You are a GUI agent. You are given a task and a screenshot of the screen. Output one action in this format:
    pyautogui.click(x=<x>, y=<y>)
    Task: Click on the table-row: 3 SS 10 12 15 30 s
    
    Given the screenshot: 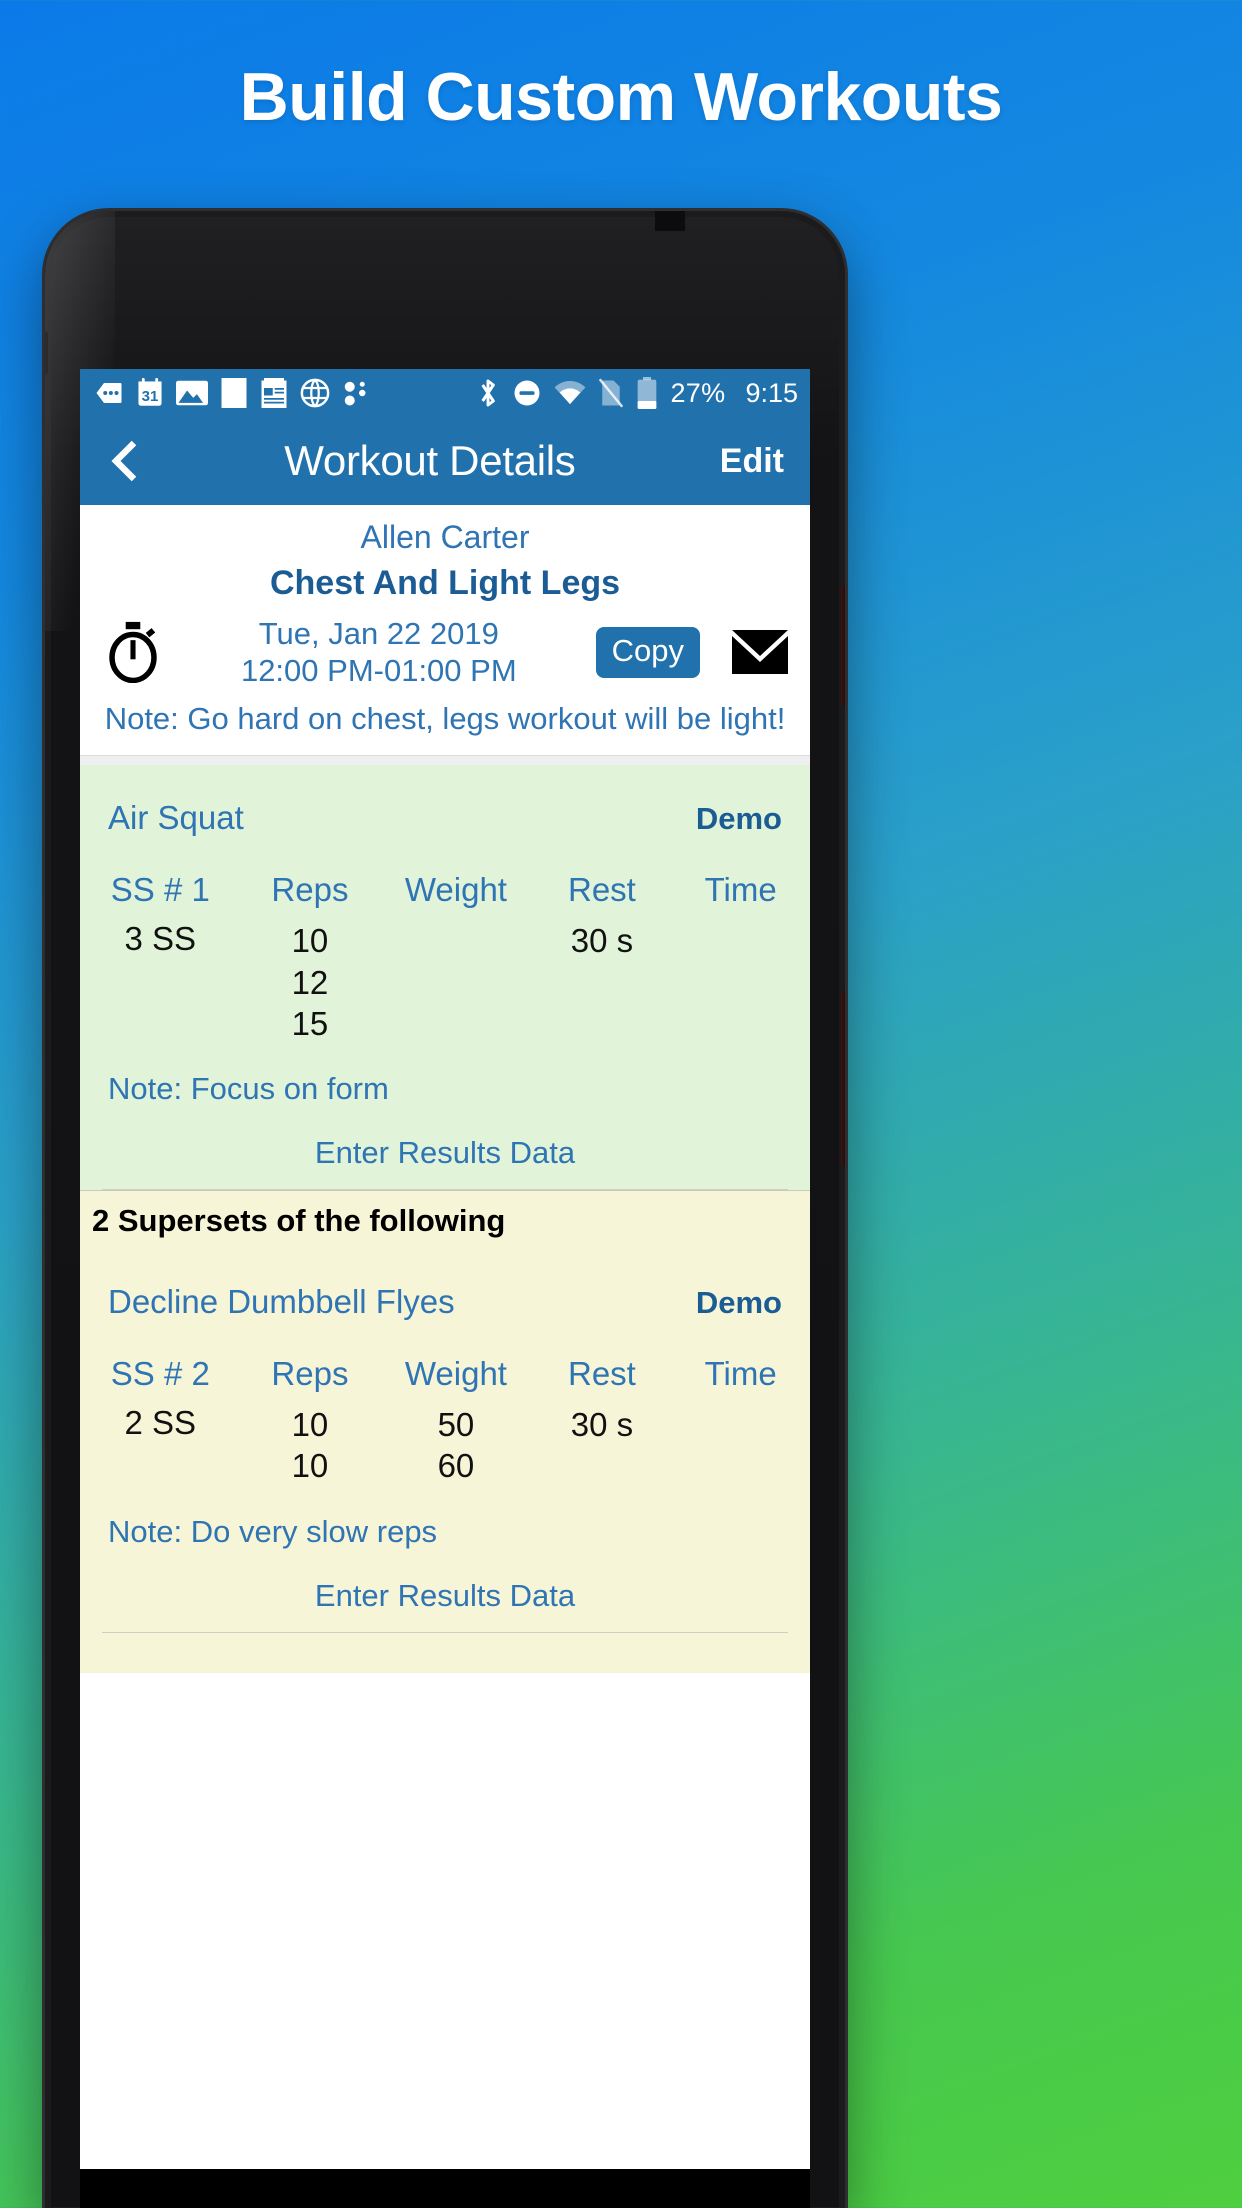 What is the action you would take?
    pyautogui.click(x=445, y=982)
    